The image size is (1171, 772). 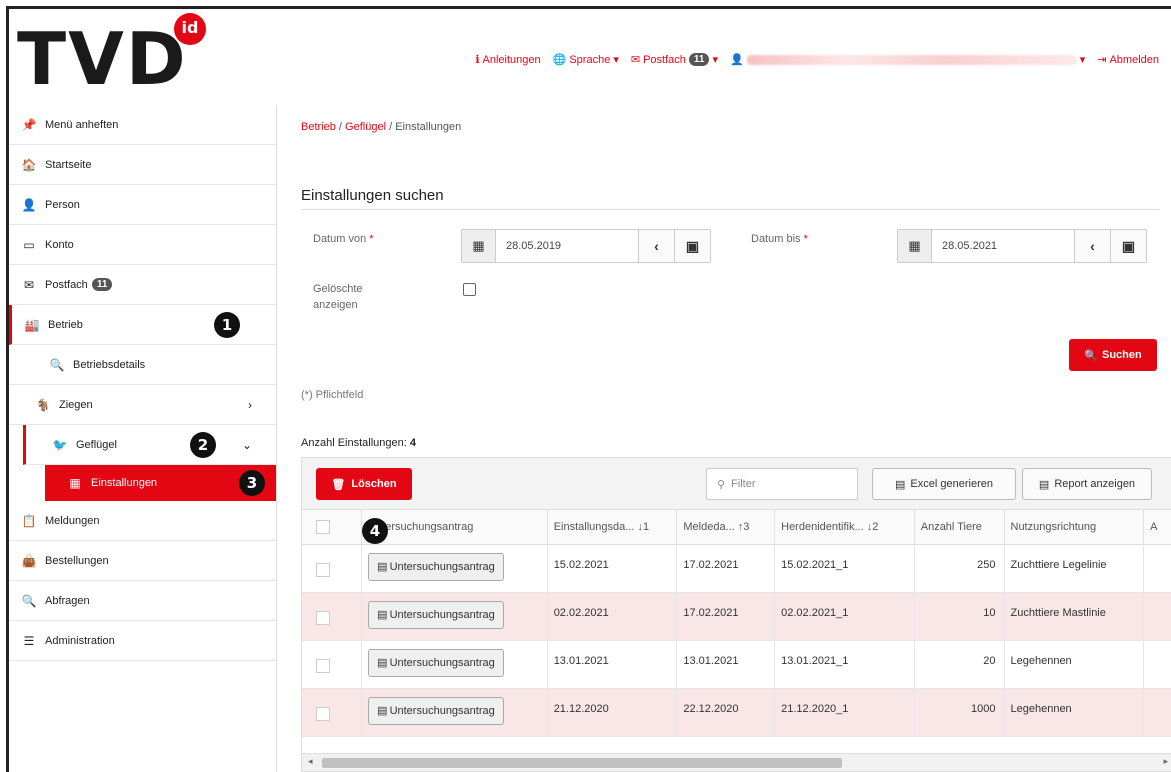 What do you see at coordinates (944, 484) in the screenshot?
I see `excel-generieren-button: ▤ Excel generieren` at bounding box center [944, 484].